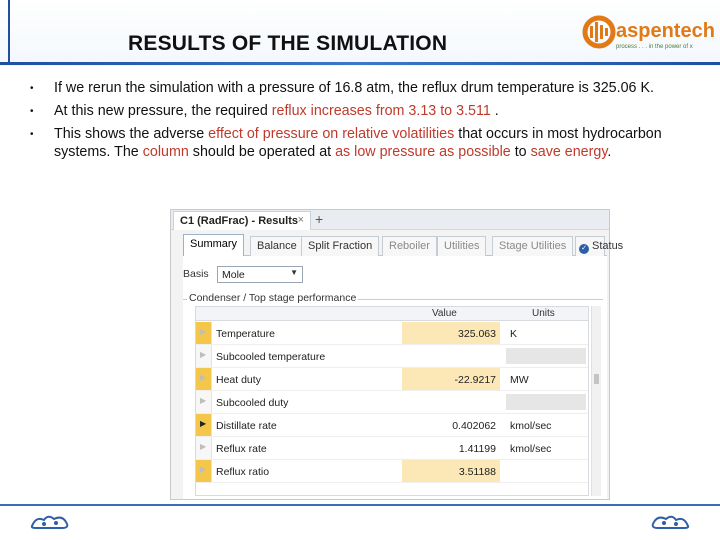 The width and height of the screenshot is (720, 540). I want to click on table-row: ▶ Subcooled duty, so click(392, 402).